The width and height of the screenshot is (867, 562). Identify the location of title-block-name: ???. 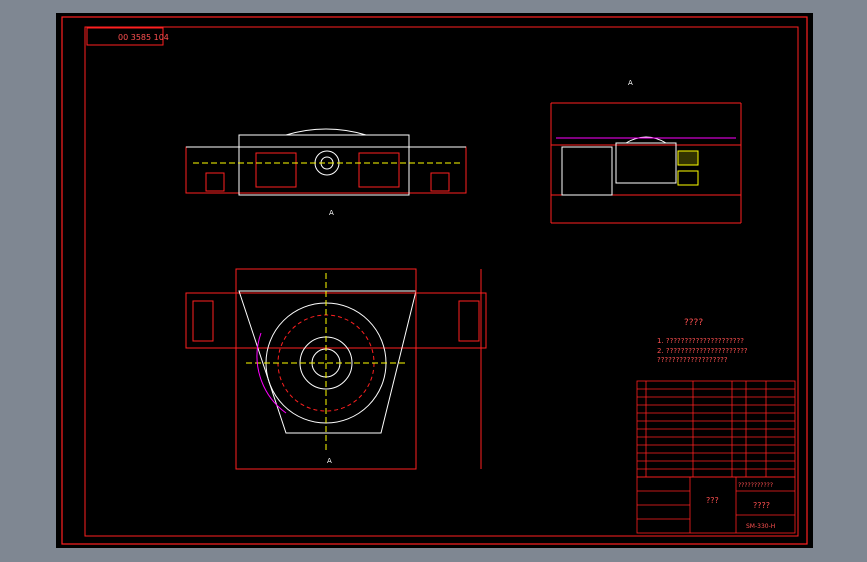
(712, 500).